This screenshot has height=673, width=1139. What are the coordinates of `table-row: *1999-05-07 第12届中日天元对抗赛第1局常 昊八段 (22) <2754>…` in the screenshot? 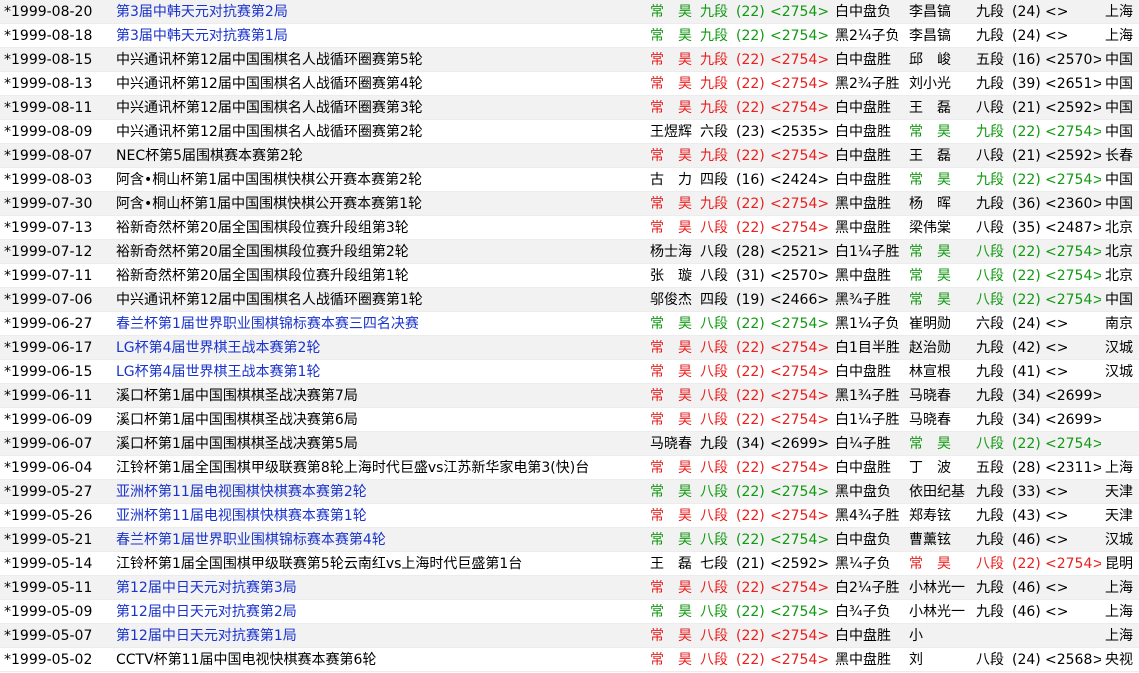 It's located at (569, 636).